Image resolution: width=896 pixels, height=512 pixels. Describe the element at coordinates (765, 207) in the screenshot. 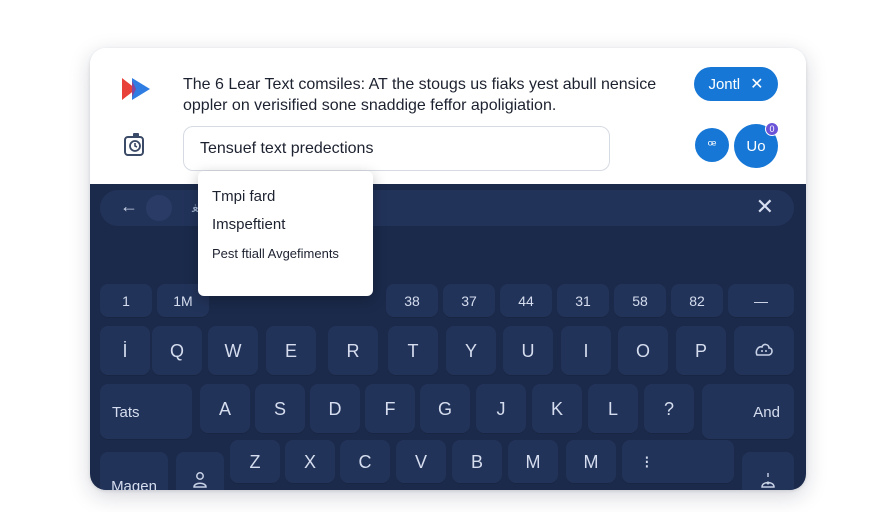

I see `close-keyboard-icon: ✕` at that location.